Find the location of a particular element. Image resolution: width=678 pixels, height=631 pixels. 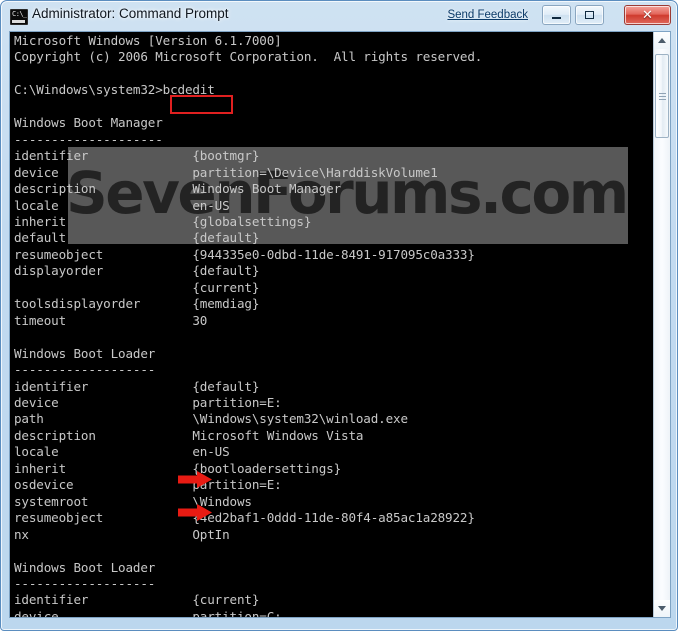

console-scrollbar is located at coordinates (661, 324).